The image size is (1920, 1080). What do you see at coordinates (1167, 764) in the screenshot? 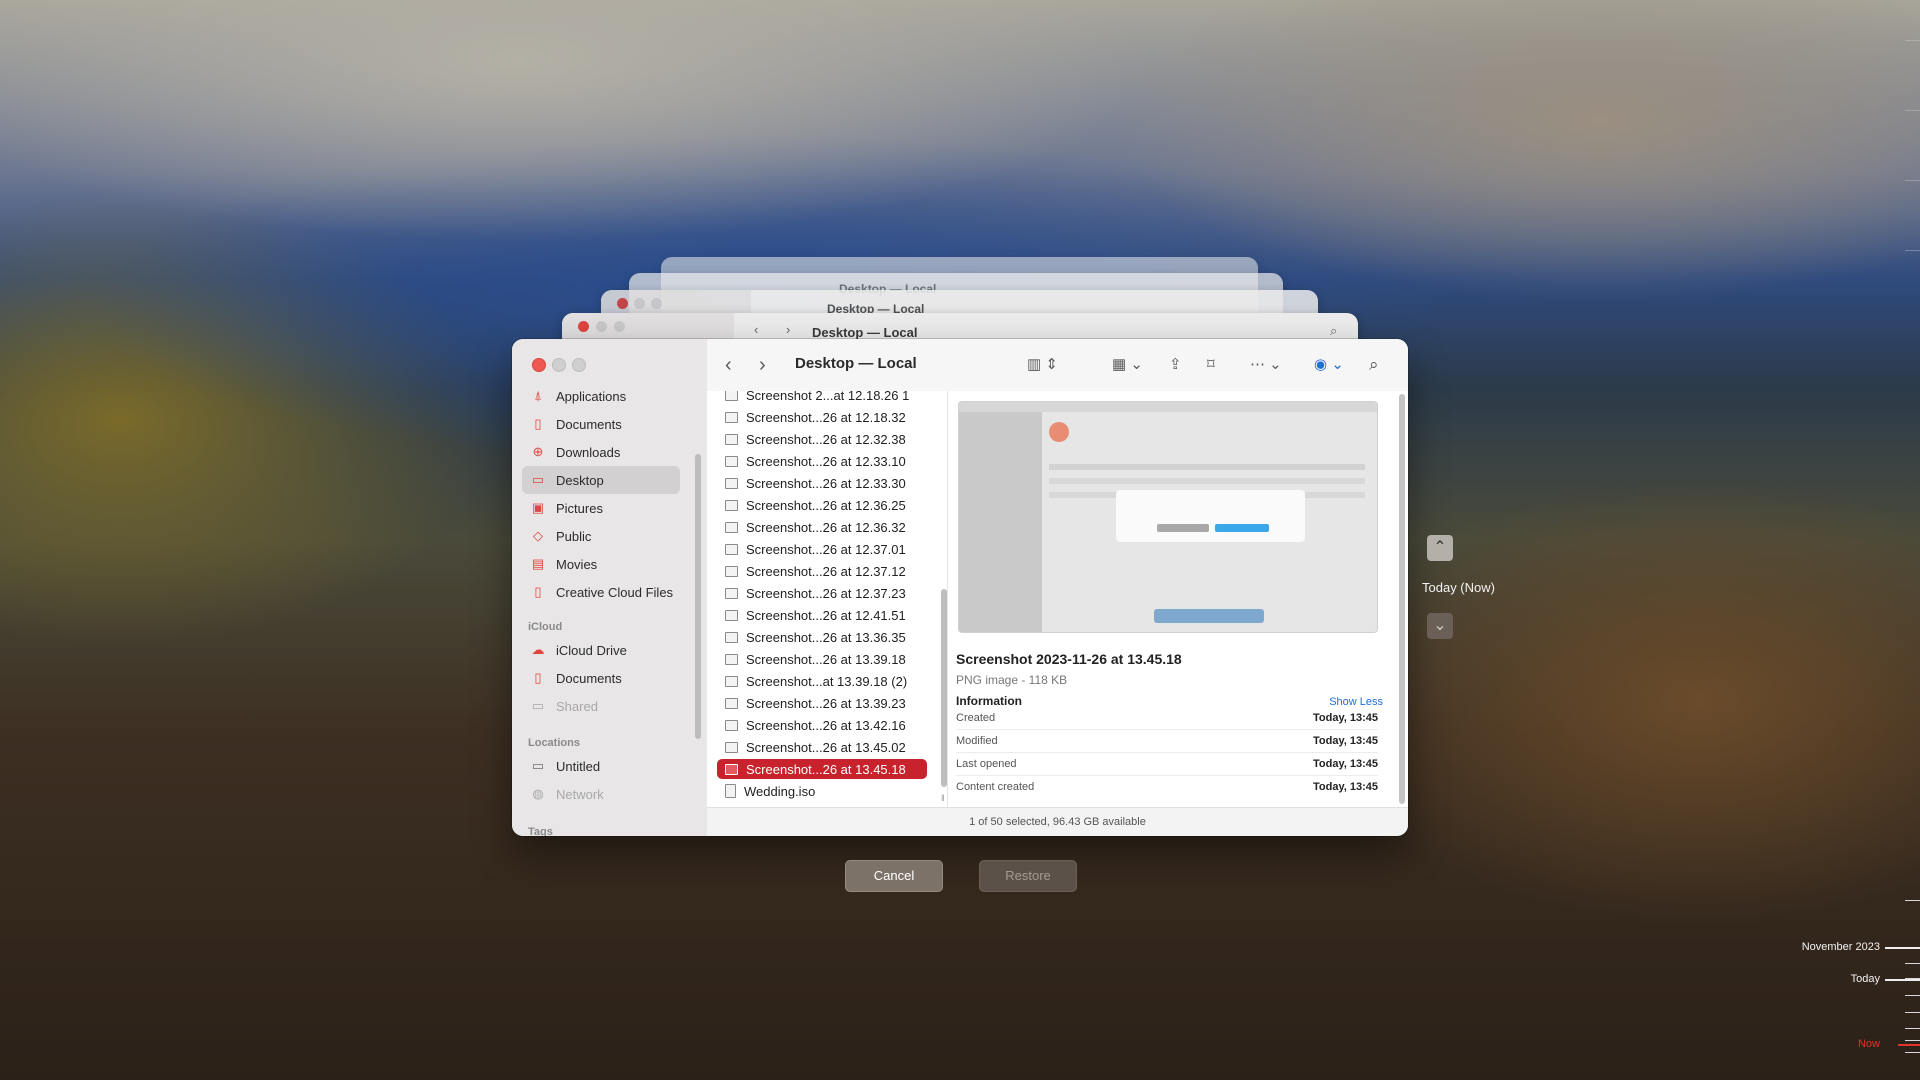
I see `info-row-last-opened: Last opened Today, 13:45` at bounding box center [1167, 764].